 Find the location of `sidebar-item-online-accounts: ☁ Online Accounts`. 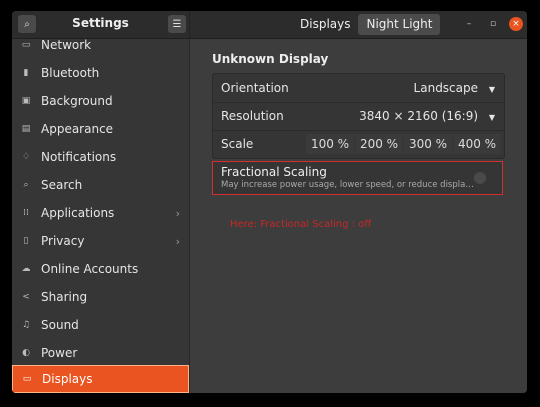

sidebar-item-online-accounts: ☁ Online Accounts is located at coordinates (100, 269).